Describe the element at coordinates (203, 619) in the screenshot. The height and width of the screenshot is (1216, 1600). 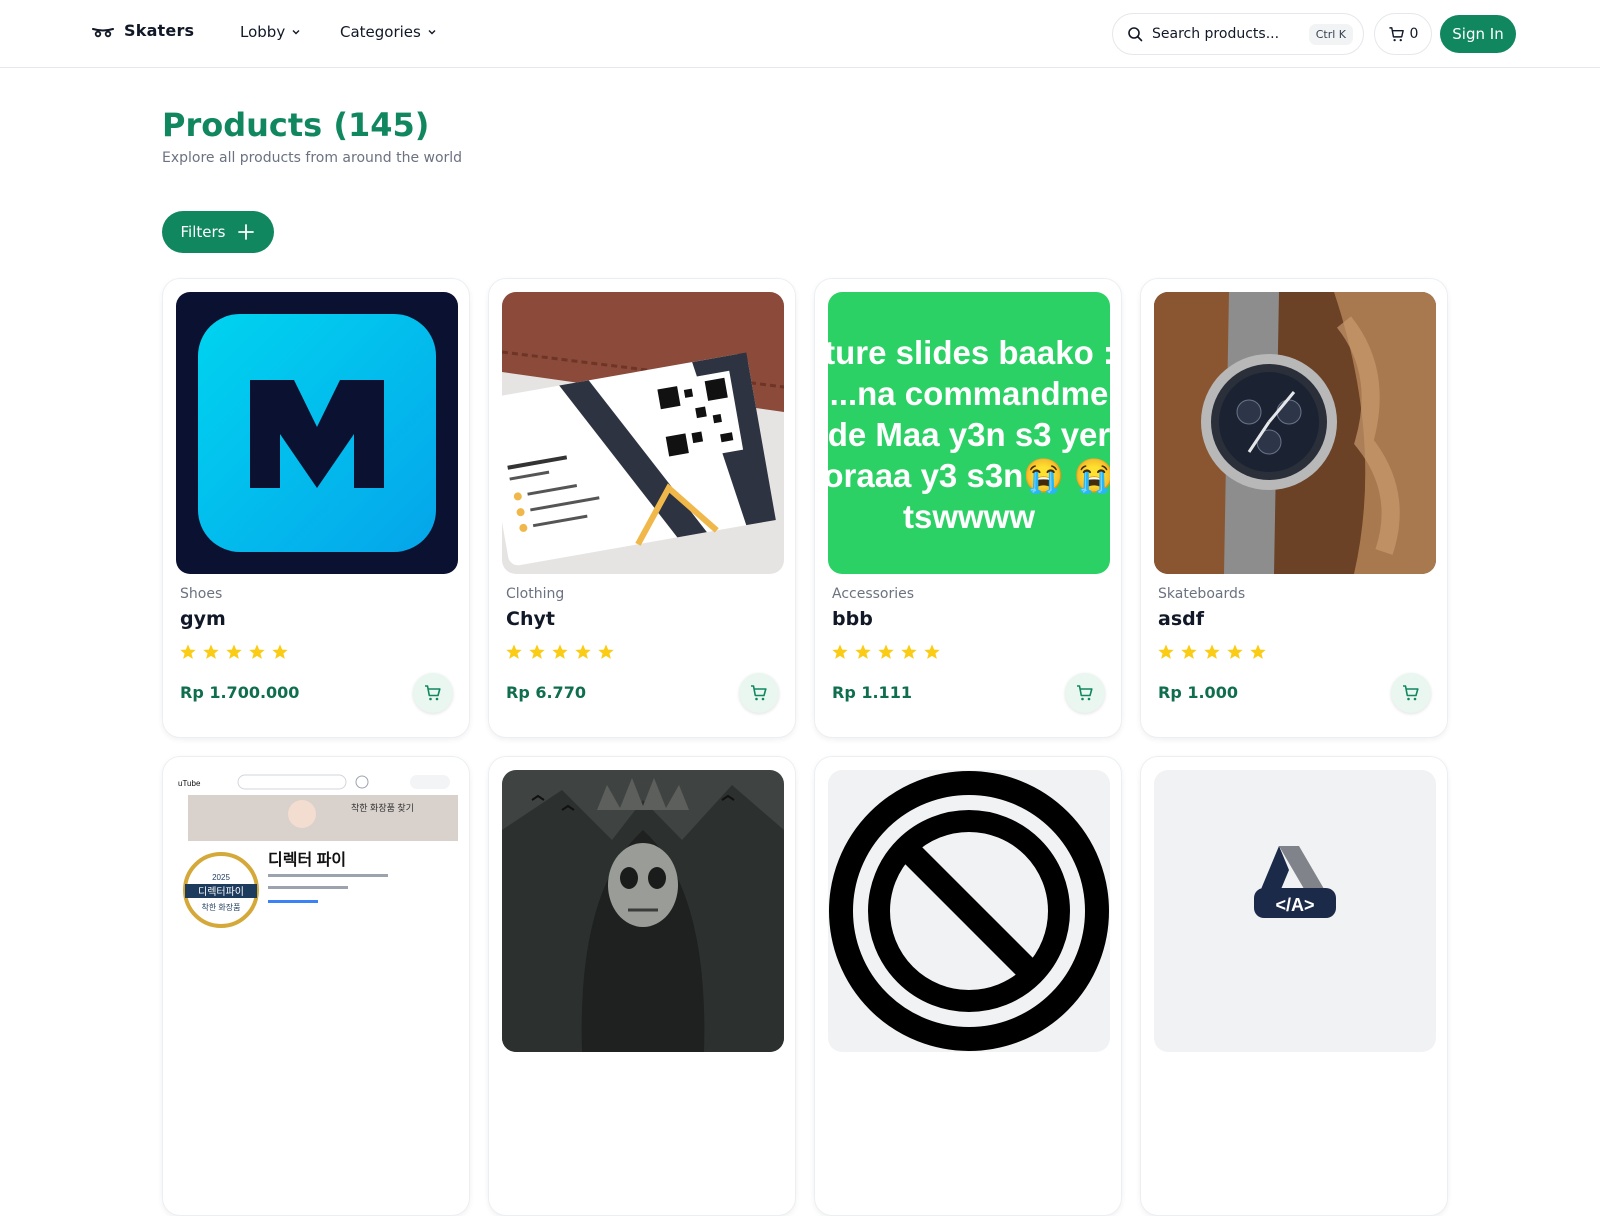
I see `product-name: gym` at that location.